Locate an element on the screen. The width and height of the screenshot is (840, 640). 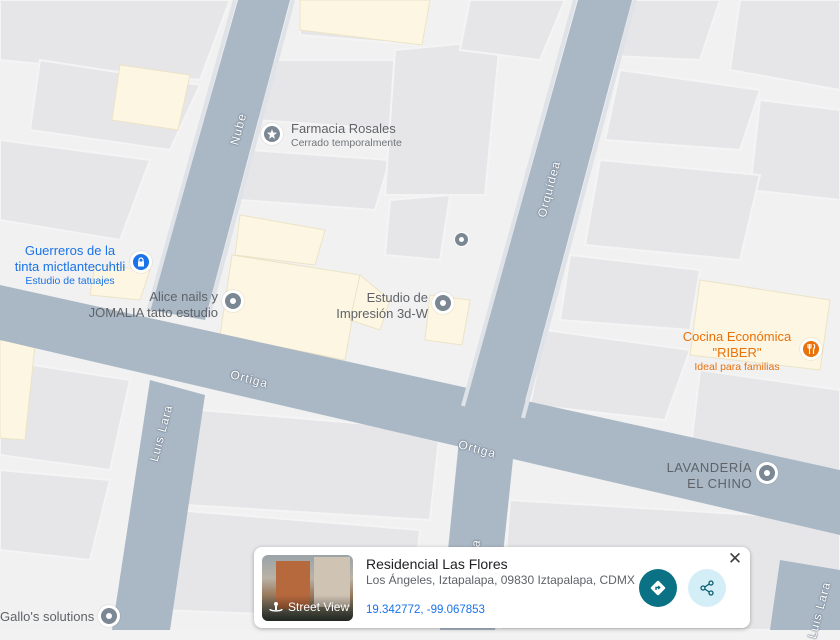
share-button is located at coordinates (707, 588).